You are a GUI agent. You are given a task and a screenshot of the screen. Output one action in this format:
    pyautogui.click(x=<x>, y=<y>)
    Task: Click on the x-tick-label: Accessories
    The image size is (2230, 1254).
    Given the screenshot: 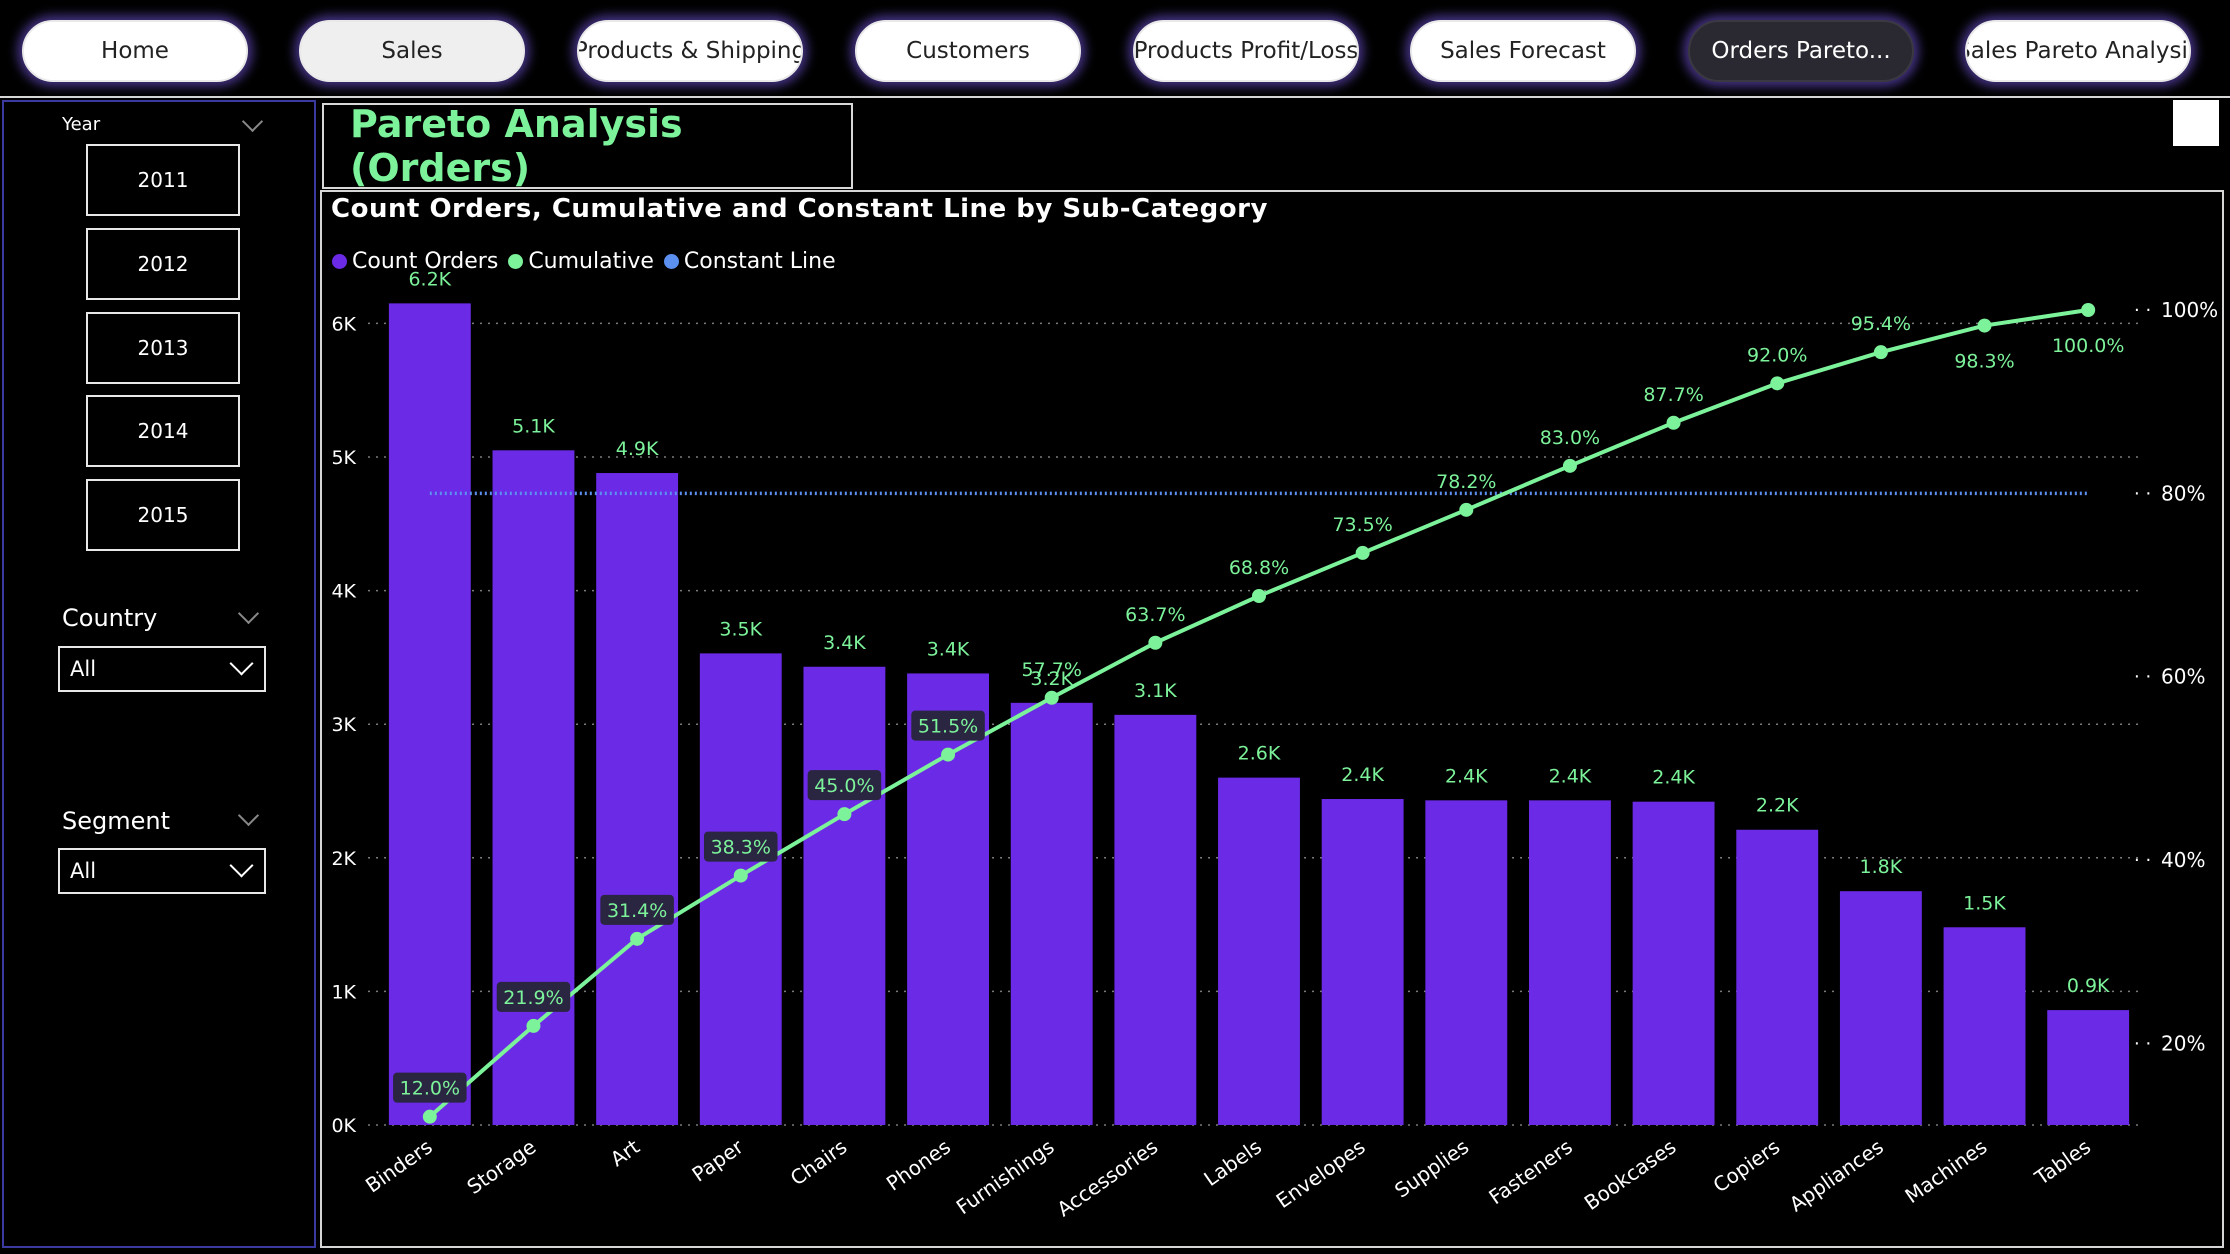 What is the action you would take?
    pyautogui.click(x=1107, y=1177)
    